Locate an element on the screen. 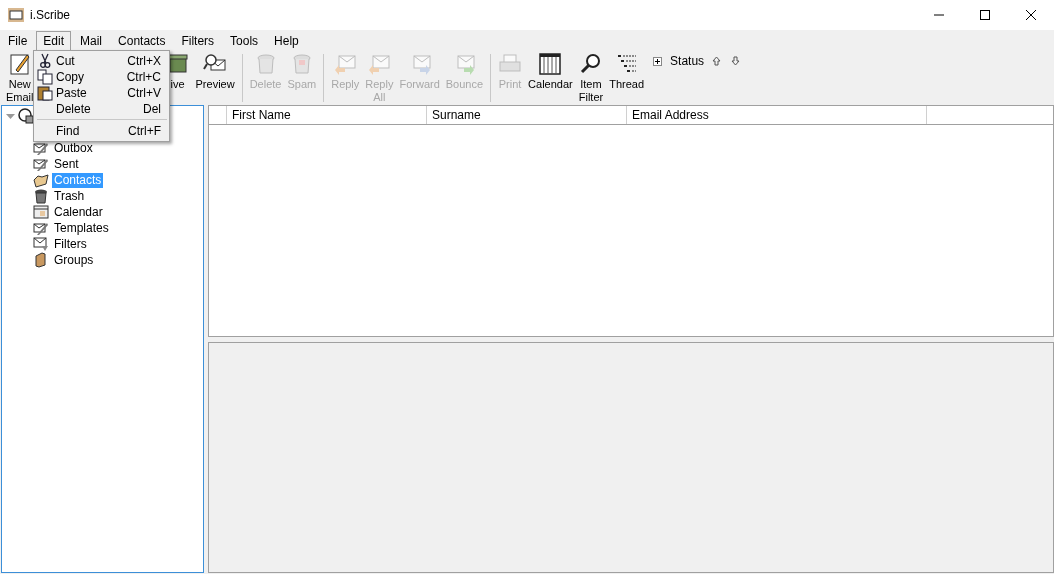 This screenshot has height=574, width=1054. menu-item: Contacts is located at coordinates (142, 40).